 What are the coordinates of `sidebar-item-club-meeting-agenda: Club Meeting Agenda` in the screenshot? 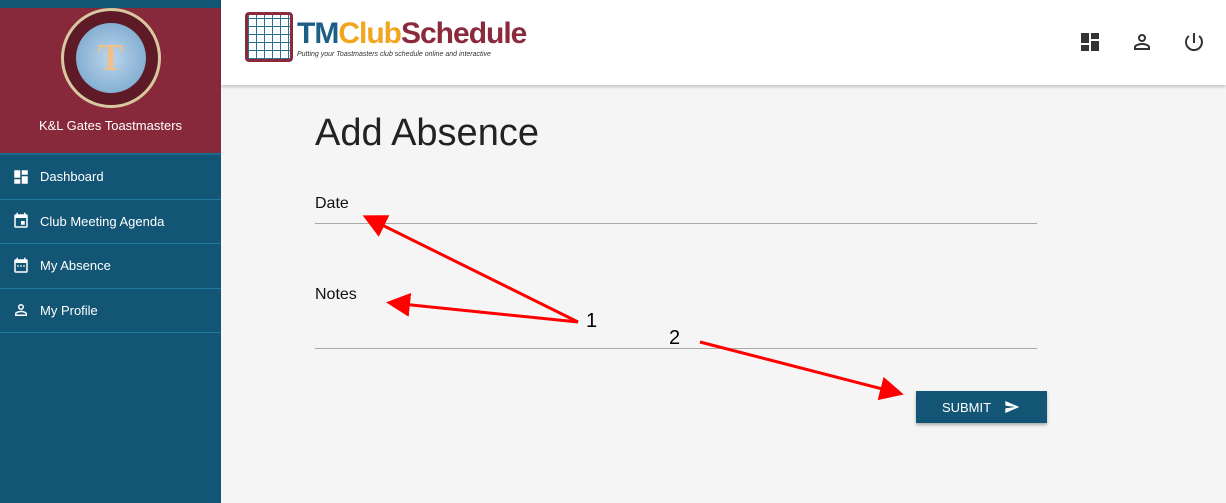 It's located at (110, 222).